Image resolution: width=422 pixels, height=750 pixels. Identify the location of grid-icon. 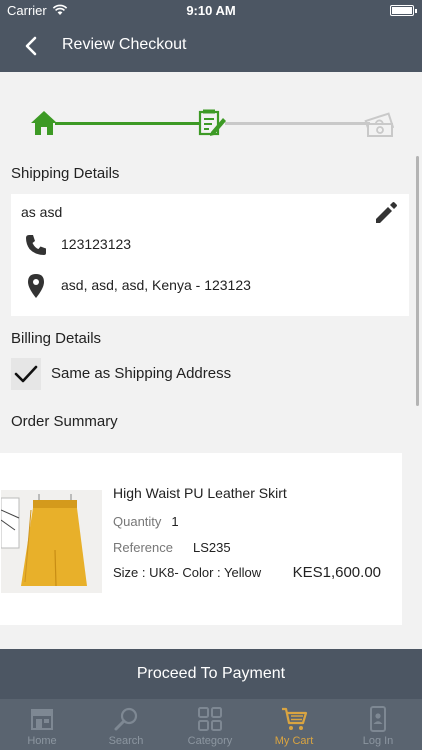
(210, 719).